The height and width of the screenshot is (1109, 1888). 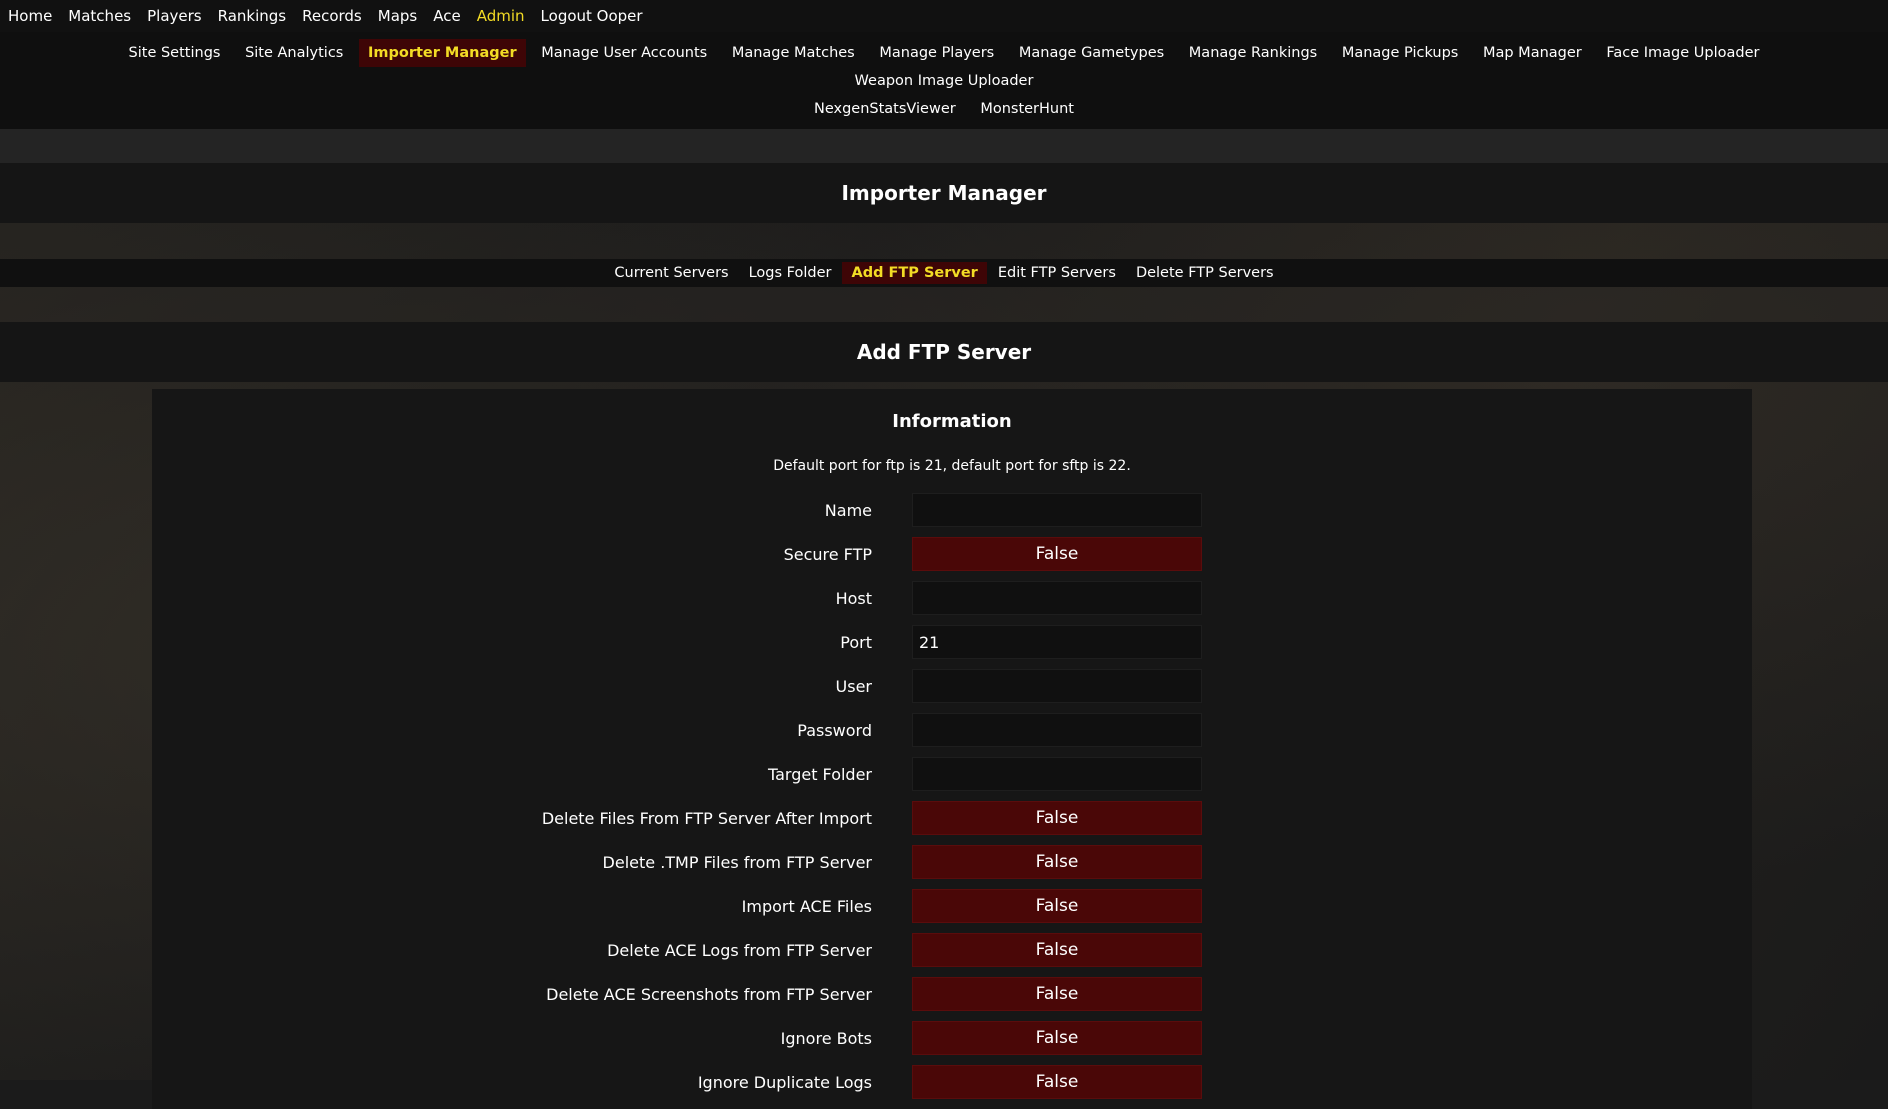 What do you see at coordinates (1205, 273) in the screenshot?
I see `tab-delete-ftp-servers: Delete FTP Servers` at bounding box center [1205, 273].